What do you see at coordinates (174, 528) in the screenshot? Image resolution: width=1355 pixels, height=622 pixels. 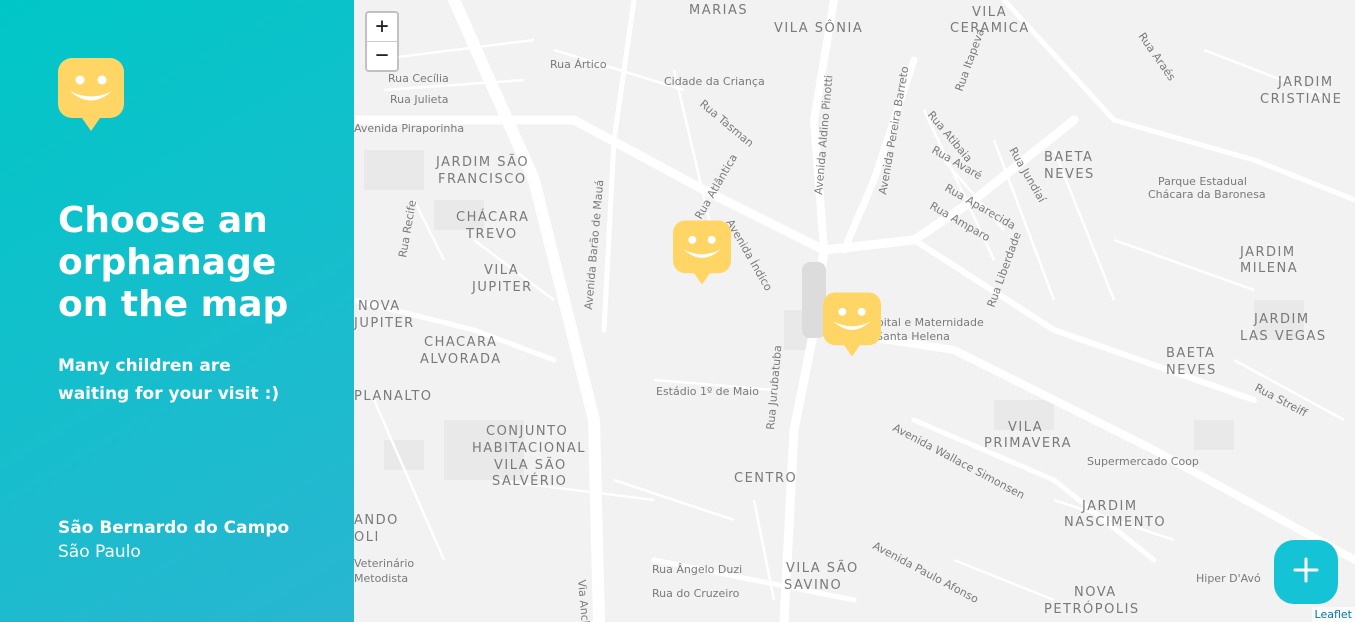 I see `location-city: São Bernardo do Campo` at bounding box center [174, 528].